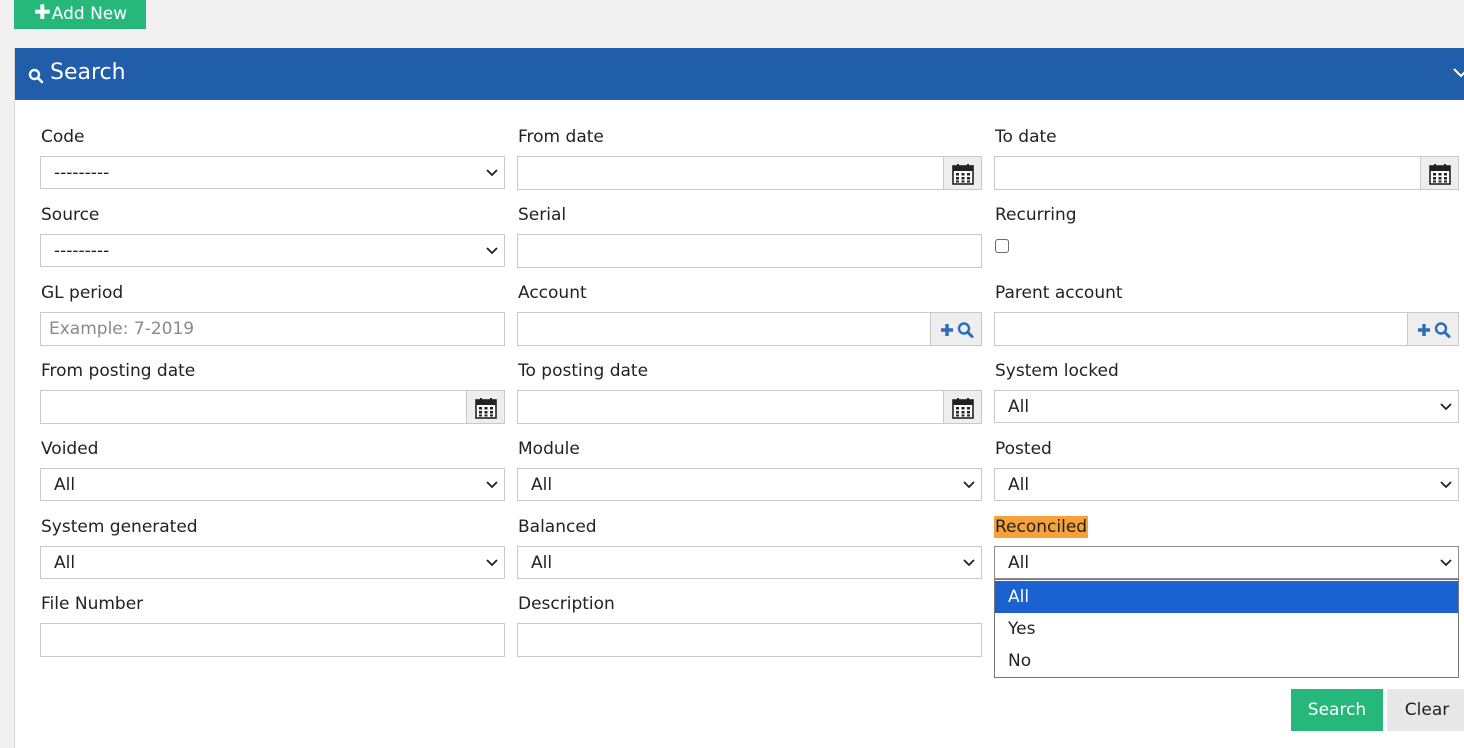  Describe the element at coordinates (1425, 710) in the screenshot. I see `clear-button: Clear` at that location.